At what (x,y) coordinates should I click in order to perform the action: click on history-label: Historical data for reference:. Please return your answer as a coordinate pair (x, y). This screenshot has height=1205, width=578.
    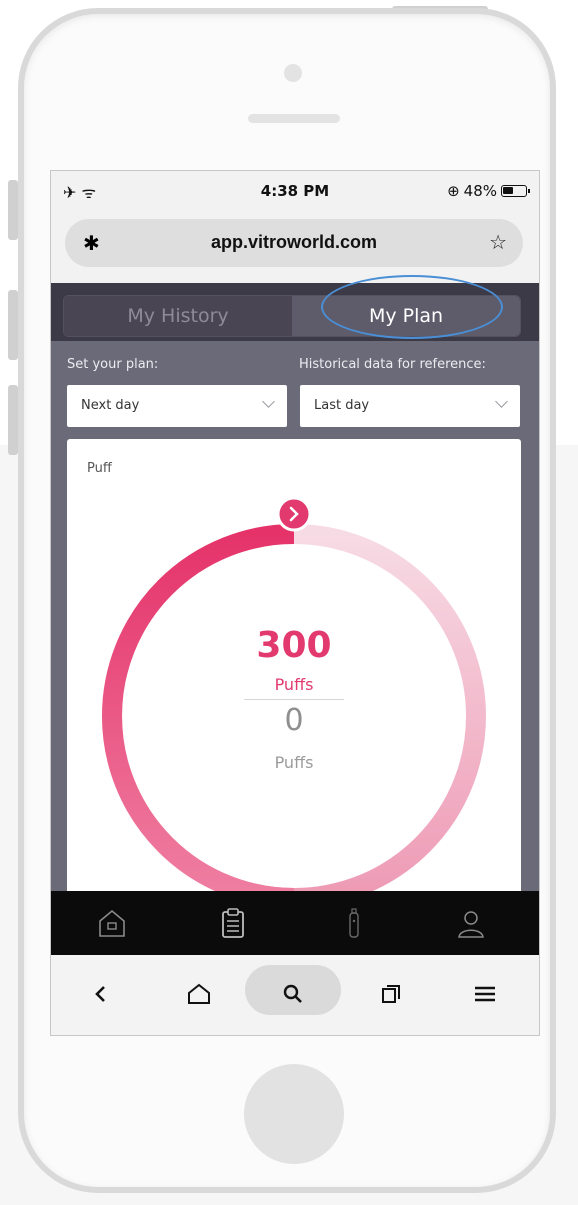
    Looking at the image, I should click on (392, 364).